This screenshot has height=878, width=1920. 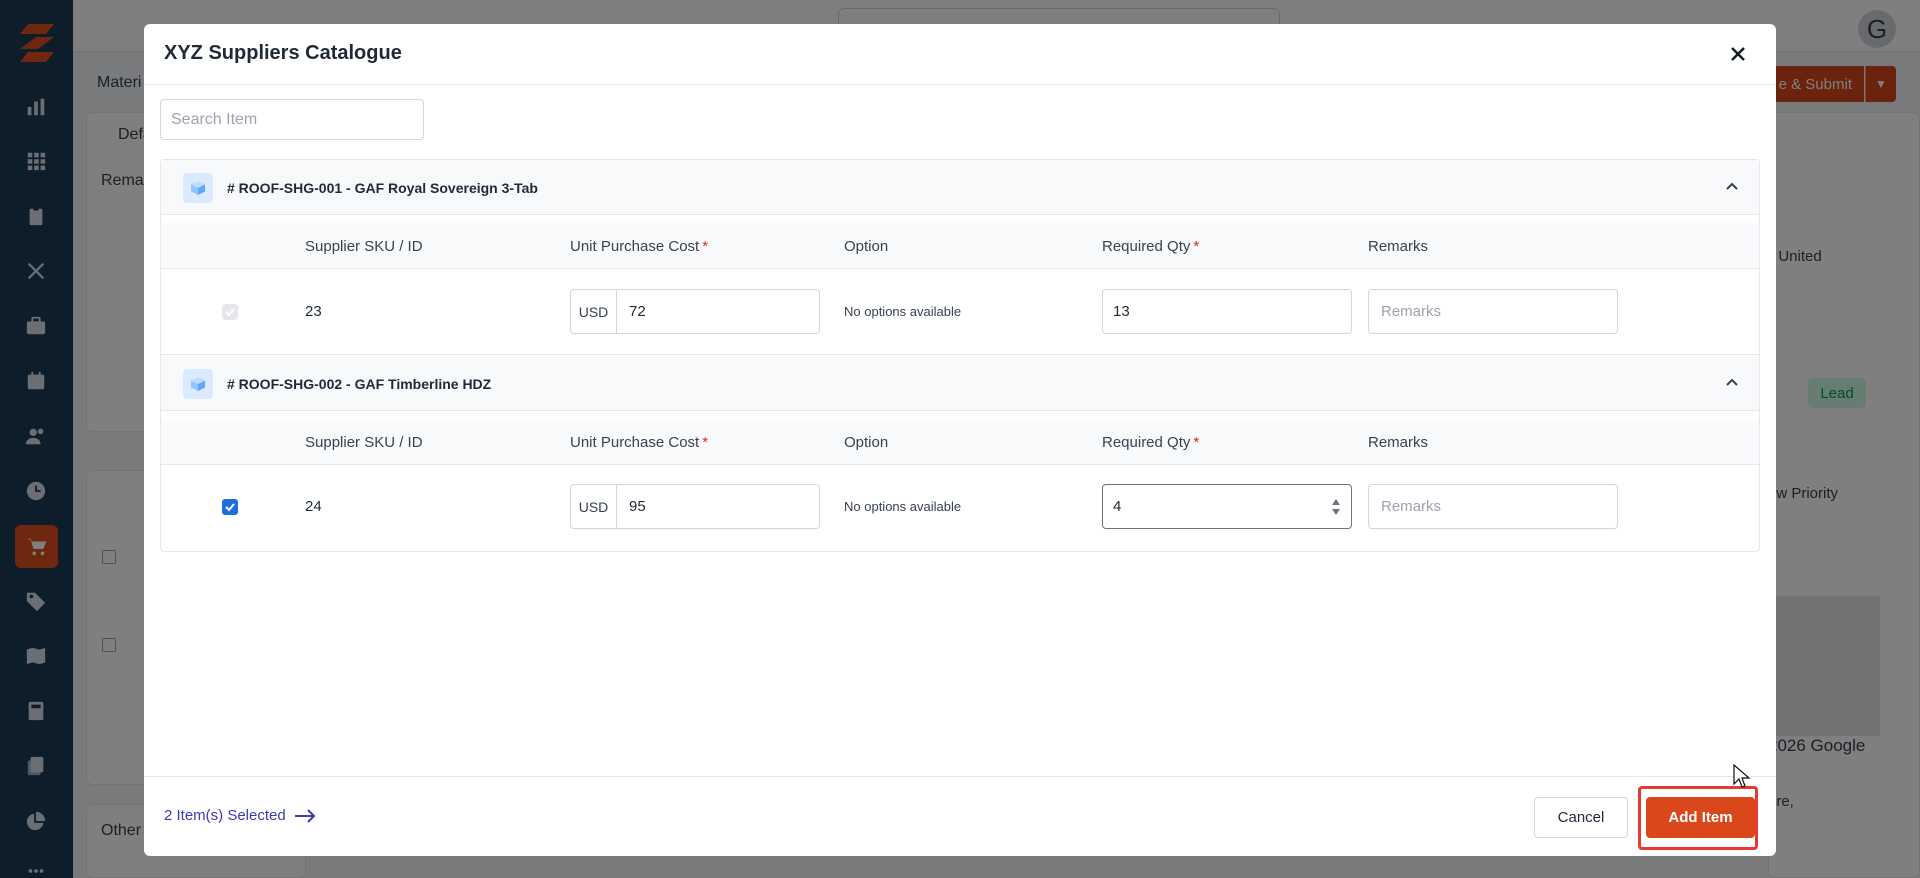 What do you see at coordinates (1336, 507) in the screenshot?
I see `number-spinner-icon` at bounding box center [1336, 507].